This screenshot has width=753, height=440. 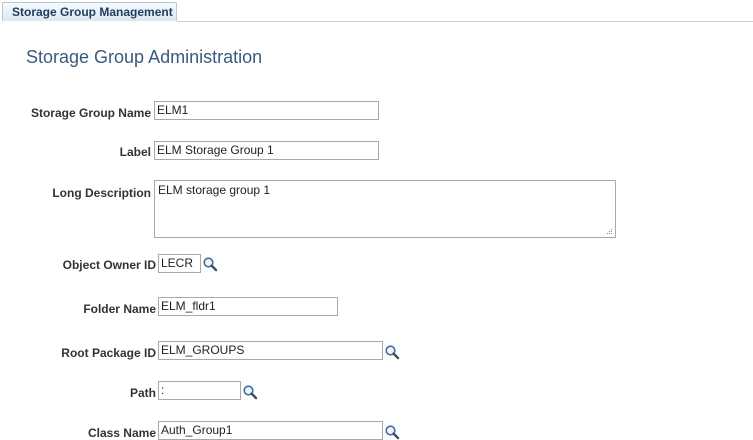 What do you see at coordinates (179, 263) in the screenshot?
I see `object-owner-id-field: LECR` at bounding box center [179, 263].